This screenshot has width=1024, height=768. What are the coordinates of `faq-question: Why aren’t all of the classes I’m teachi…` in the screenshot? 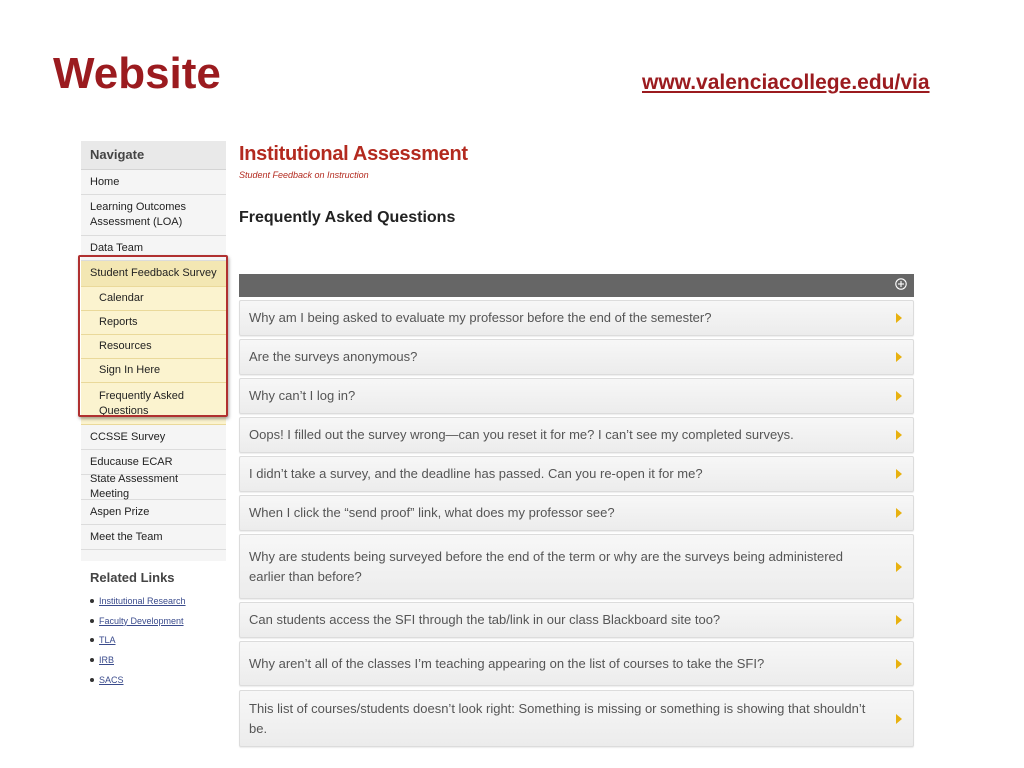 It's located at (507, 663).